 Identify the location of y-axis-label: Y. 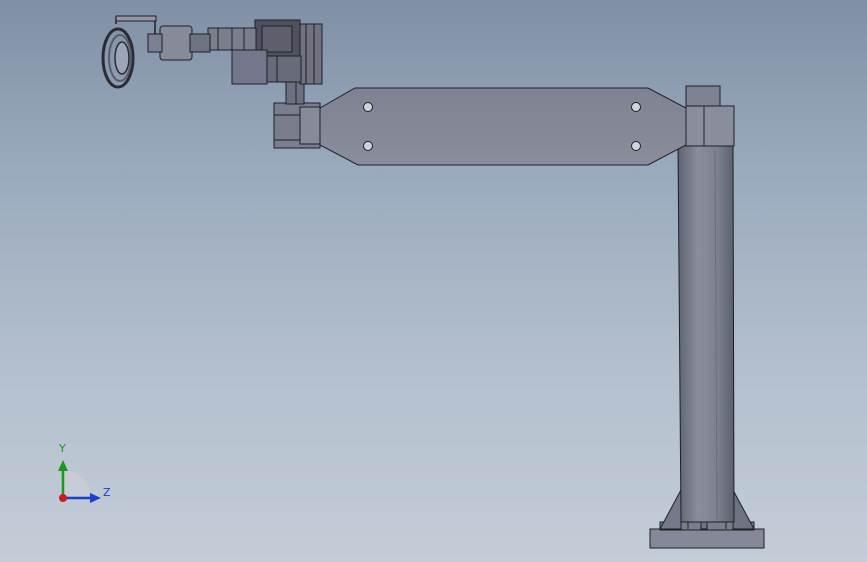
(62, 448).